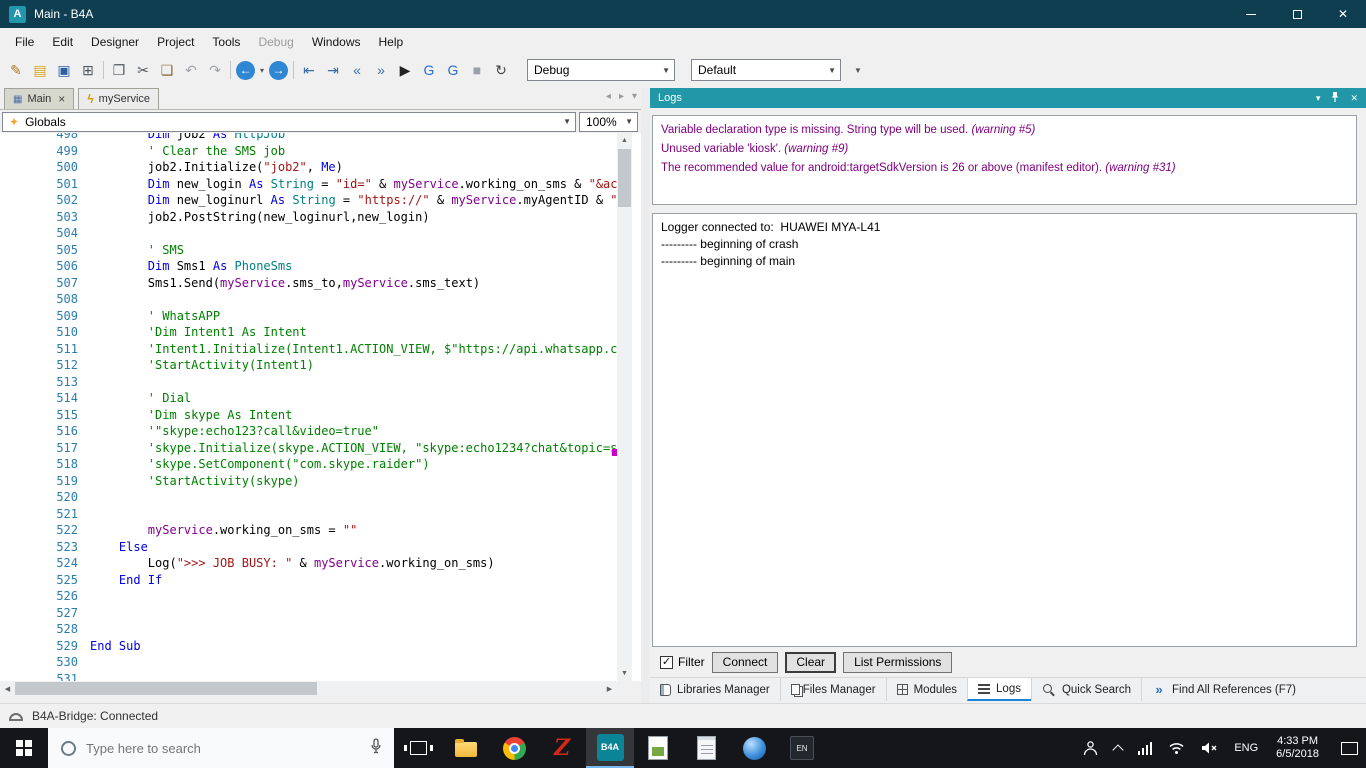 This screenshot has height=768, width=1366. Describe the element at coordinates (308, 300) in the screenshot. I see `code-line: 508` at that location.